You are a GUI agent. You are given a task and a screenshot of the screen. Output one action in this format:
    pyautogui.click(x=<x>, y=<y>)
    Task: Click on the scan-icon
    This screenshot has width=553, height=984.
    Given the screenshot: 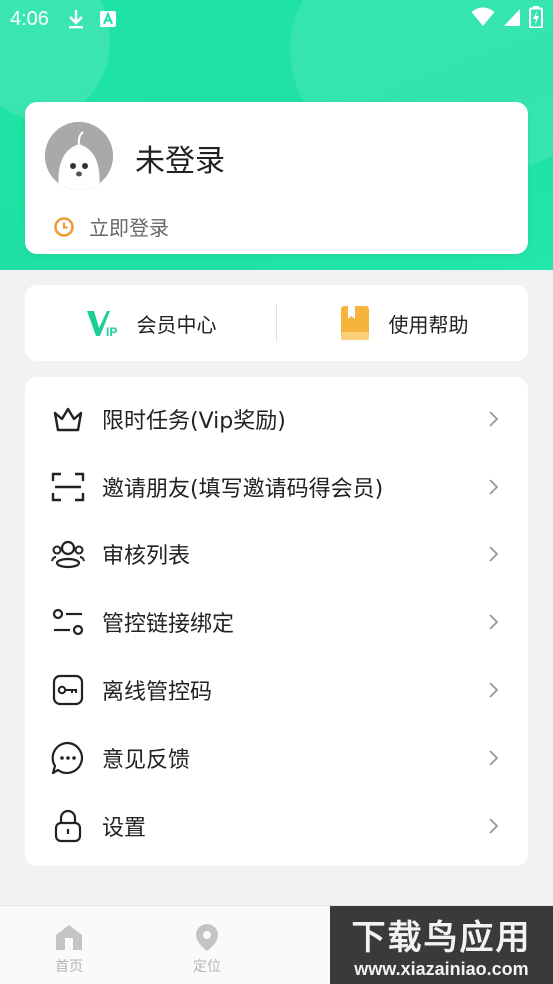 What is the action you would take?
    pyautogui.click(x=68, y=487)
    